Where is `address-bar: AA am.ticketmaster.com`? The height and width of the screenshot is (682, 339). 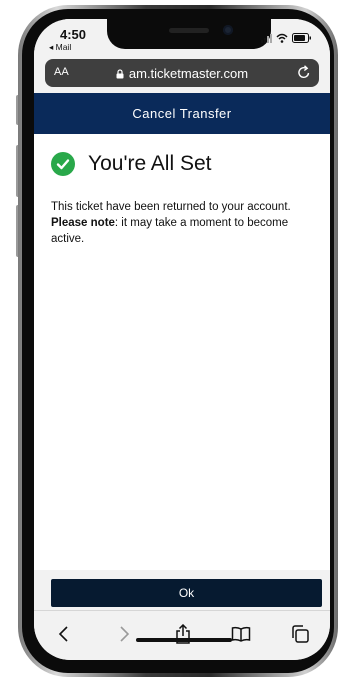 address-bar: AA am.ticketmaster.com is located at coordinates (182, 73).